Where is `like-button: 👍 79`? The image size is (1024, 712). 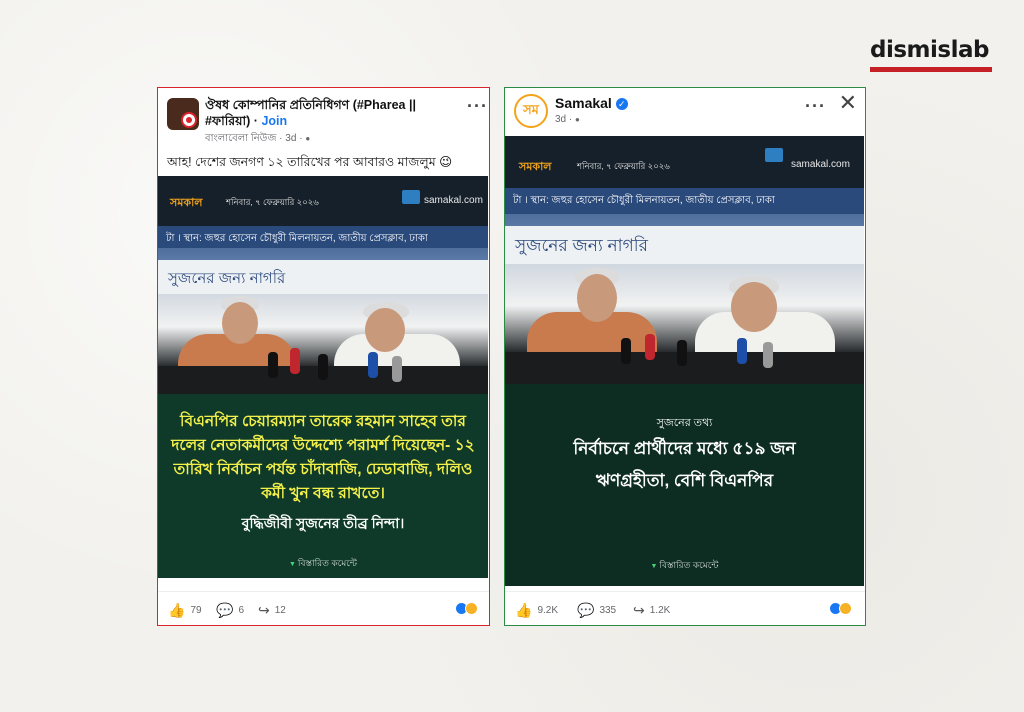 like-button: 👍 79 is located at coordinates (185, 610).